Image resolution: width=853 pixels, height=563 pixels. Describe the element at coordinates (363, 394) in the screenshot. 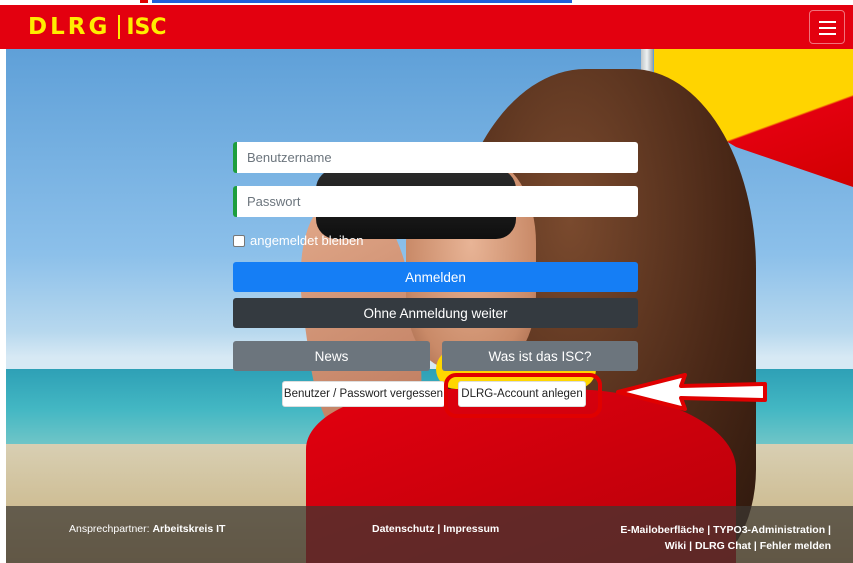

I see `forgot-credentials-button: Benutzer / Passwort vergessen` at that location.